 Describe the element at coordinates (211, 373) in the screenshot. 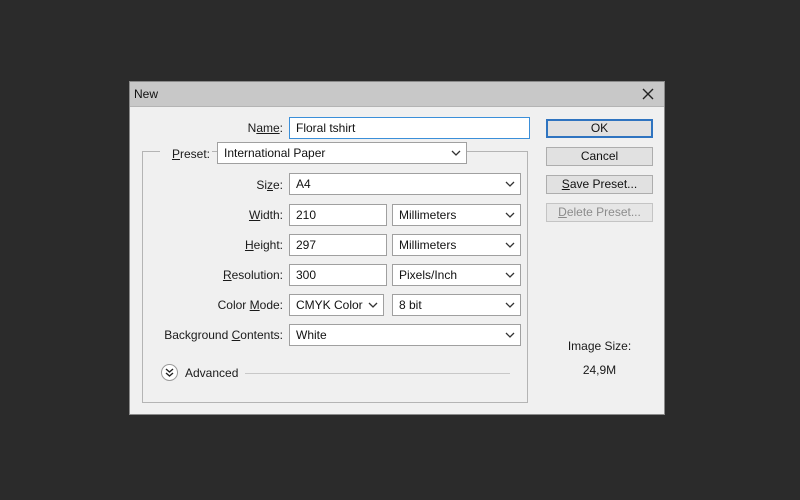

I see `advanced-label: Advanced` at that location.